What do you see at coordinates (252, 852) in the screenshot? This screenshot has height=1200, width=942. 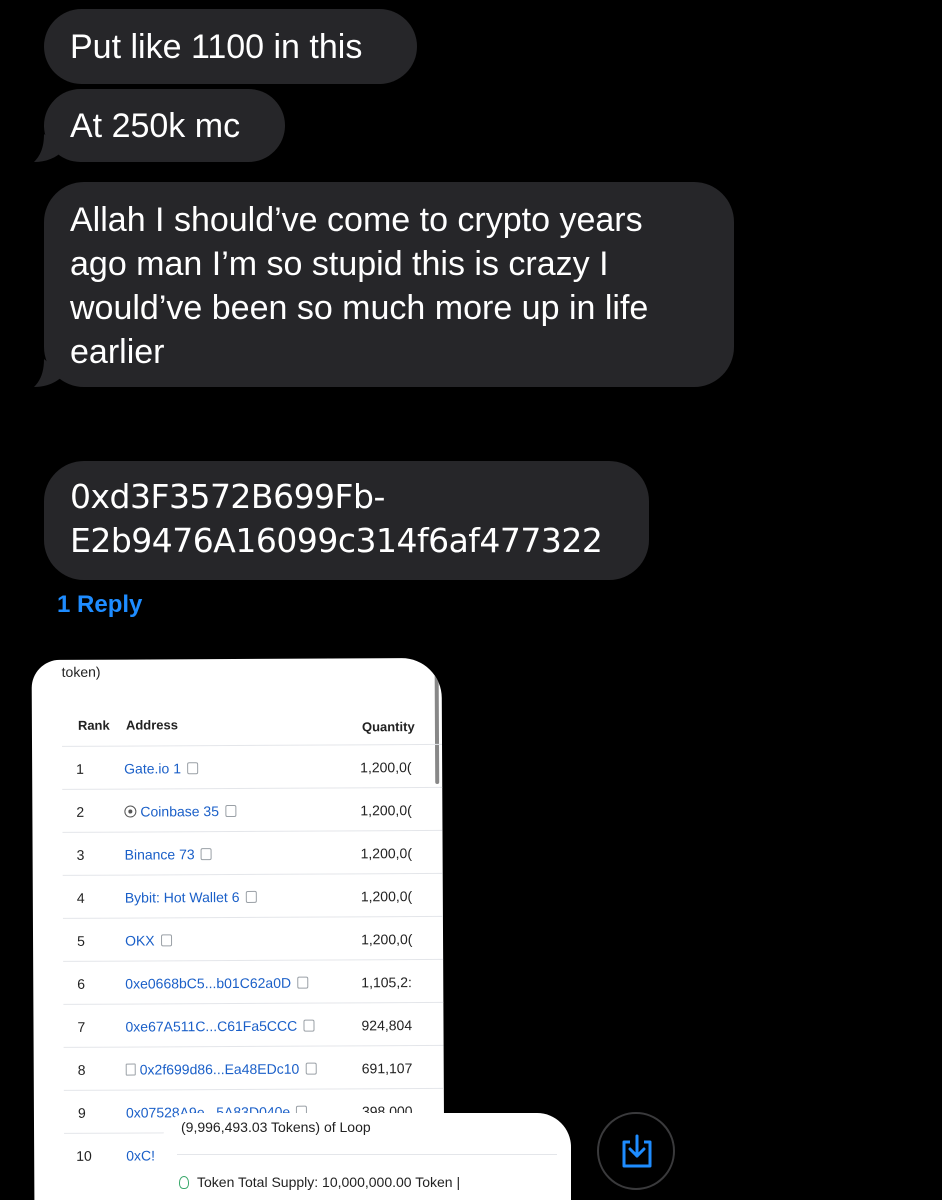 I see `table-row: 3 Binance 73 1,200,0(` at bounding box center [252, 852].